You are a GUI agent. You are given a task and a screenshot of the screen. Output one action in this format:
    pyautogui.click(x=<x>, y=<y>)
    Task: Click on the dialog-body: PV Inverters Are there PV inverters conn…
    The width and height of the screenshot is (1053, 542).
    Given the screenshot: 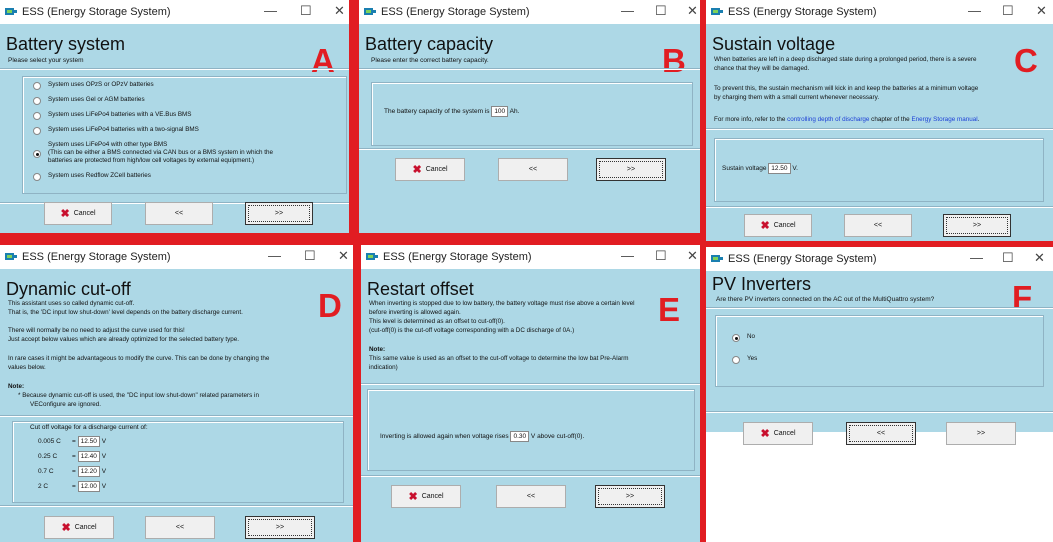 What is the action you would take?
    pyautogui.click(x=879, y=358)
    